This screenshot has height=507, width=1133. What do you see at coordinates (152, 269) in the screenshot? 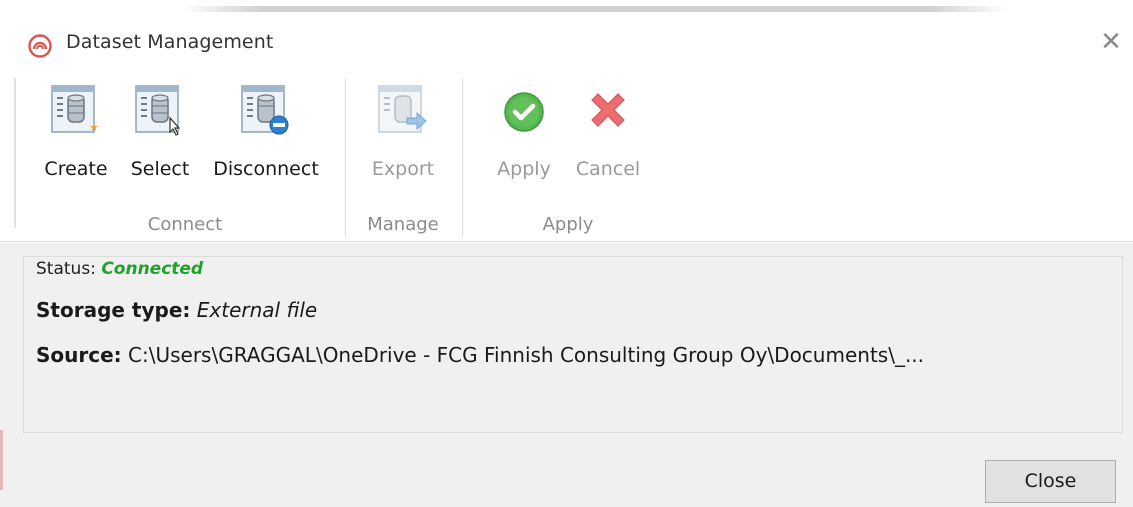
I see `status-value: Connected` at bounding box center [152, 269].